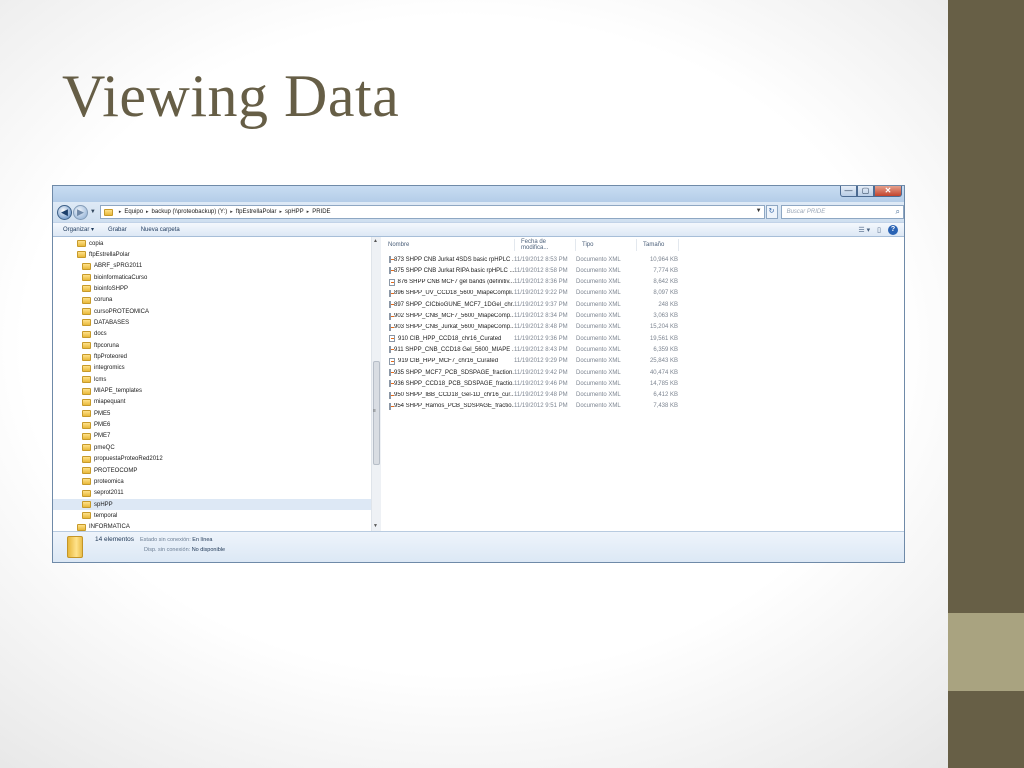 Image resolution: width=1024 pixels, height=768 pixels. I want to click on column-header-size: Tamaño, so click(658, 245).